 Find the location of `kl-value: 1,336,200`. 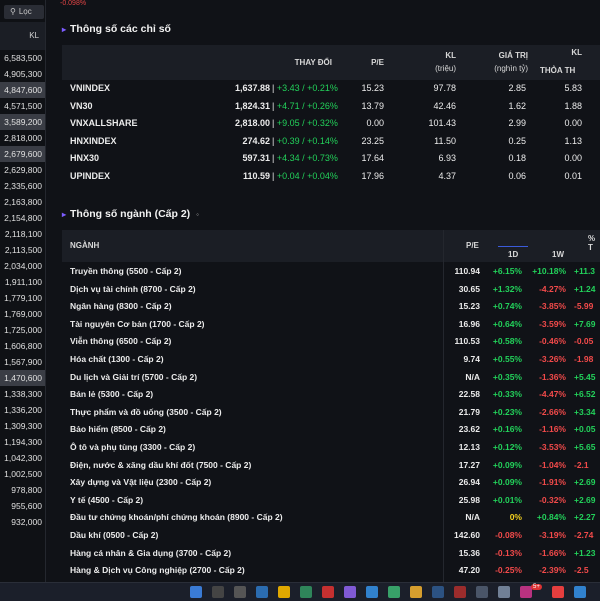

kl-value: 1,336,200 is located at coordinates (23, 410).